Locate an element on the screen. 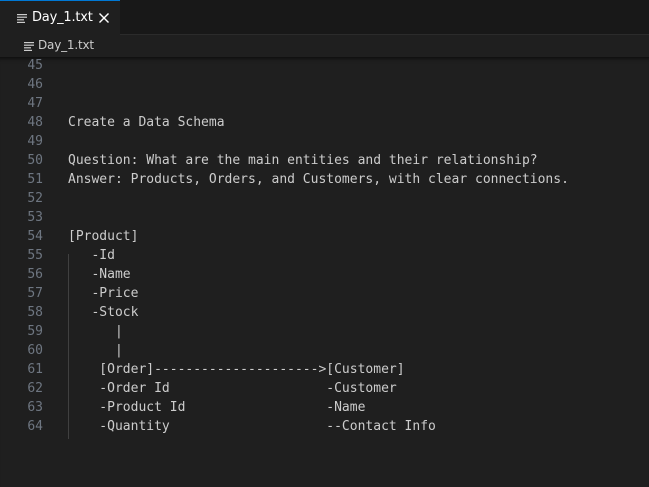 This screenshot has height=487, width=649. line-number: 62 is located at coordinates (35, 388).